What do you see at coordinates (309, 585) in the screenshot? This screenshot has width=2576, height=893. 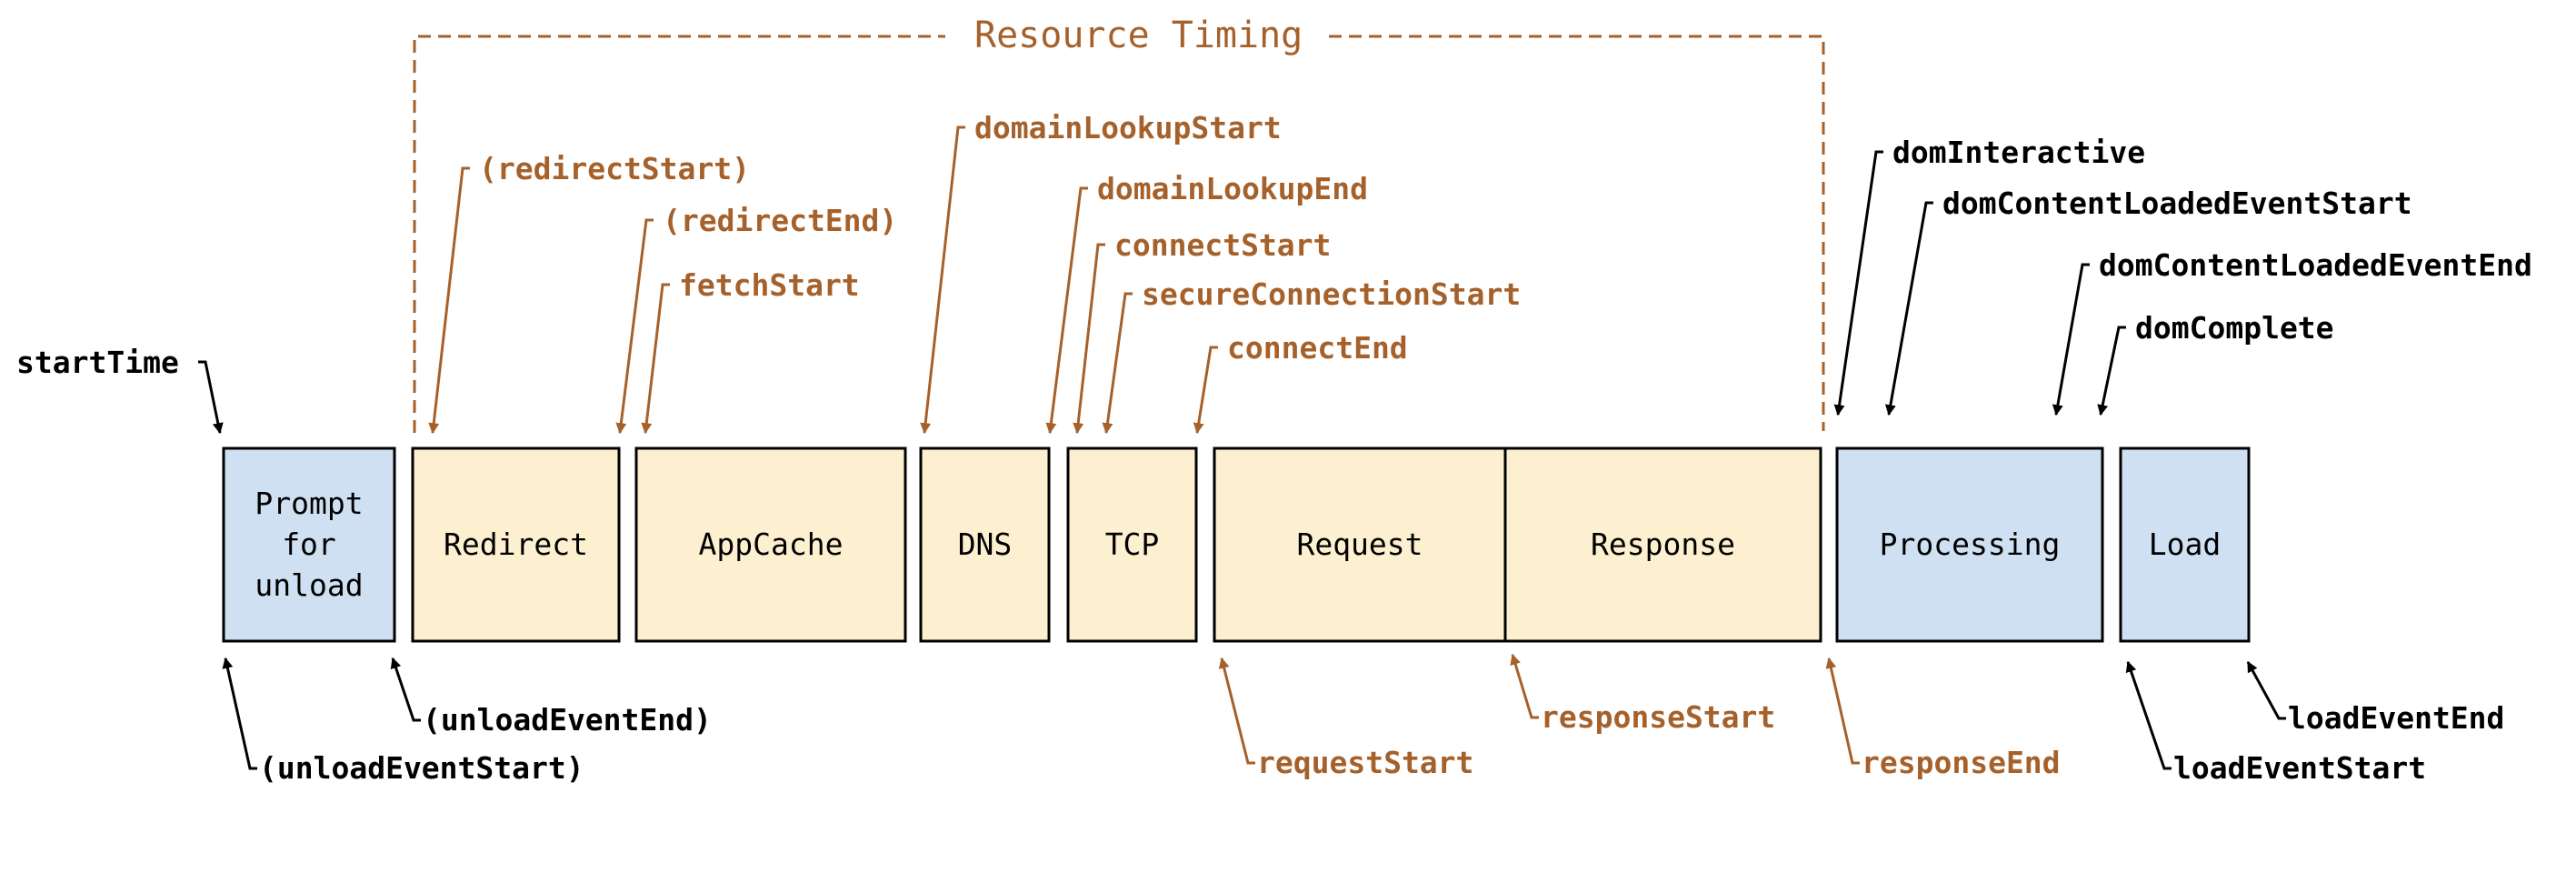 I see `phase-label: unload` at bounding box center [309, 585].